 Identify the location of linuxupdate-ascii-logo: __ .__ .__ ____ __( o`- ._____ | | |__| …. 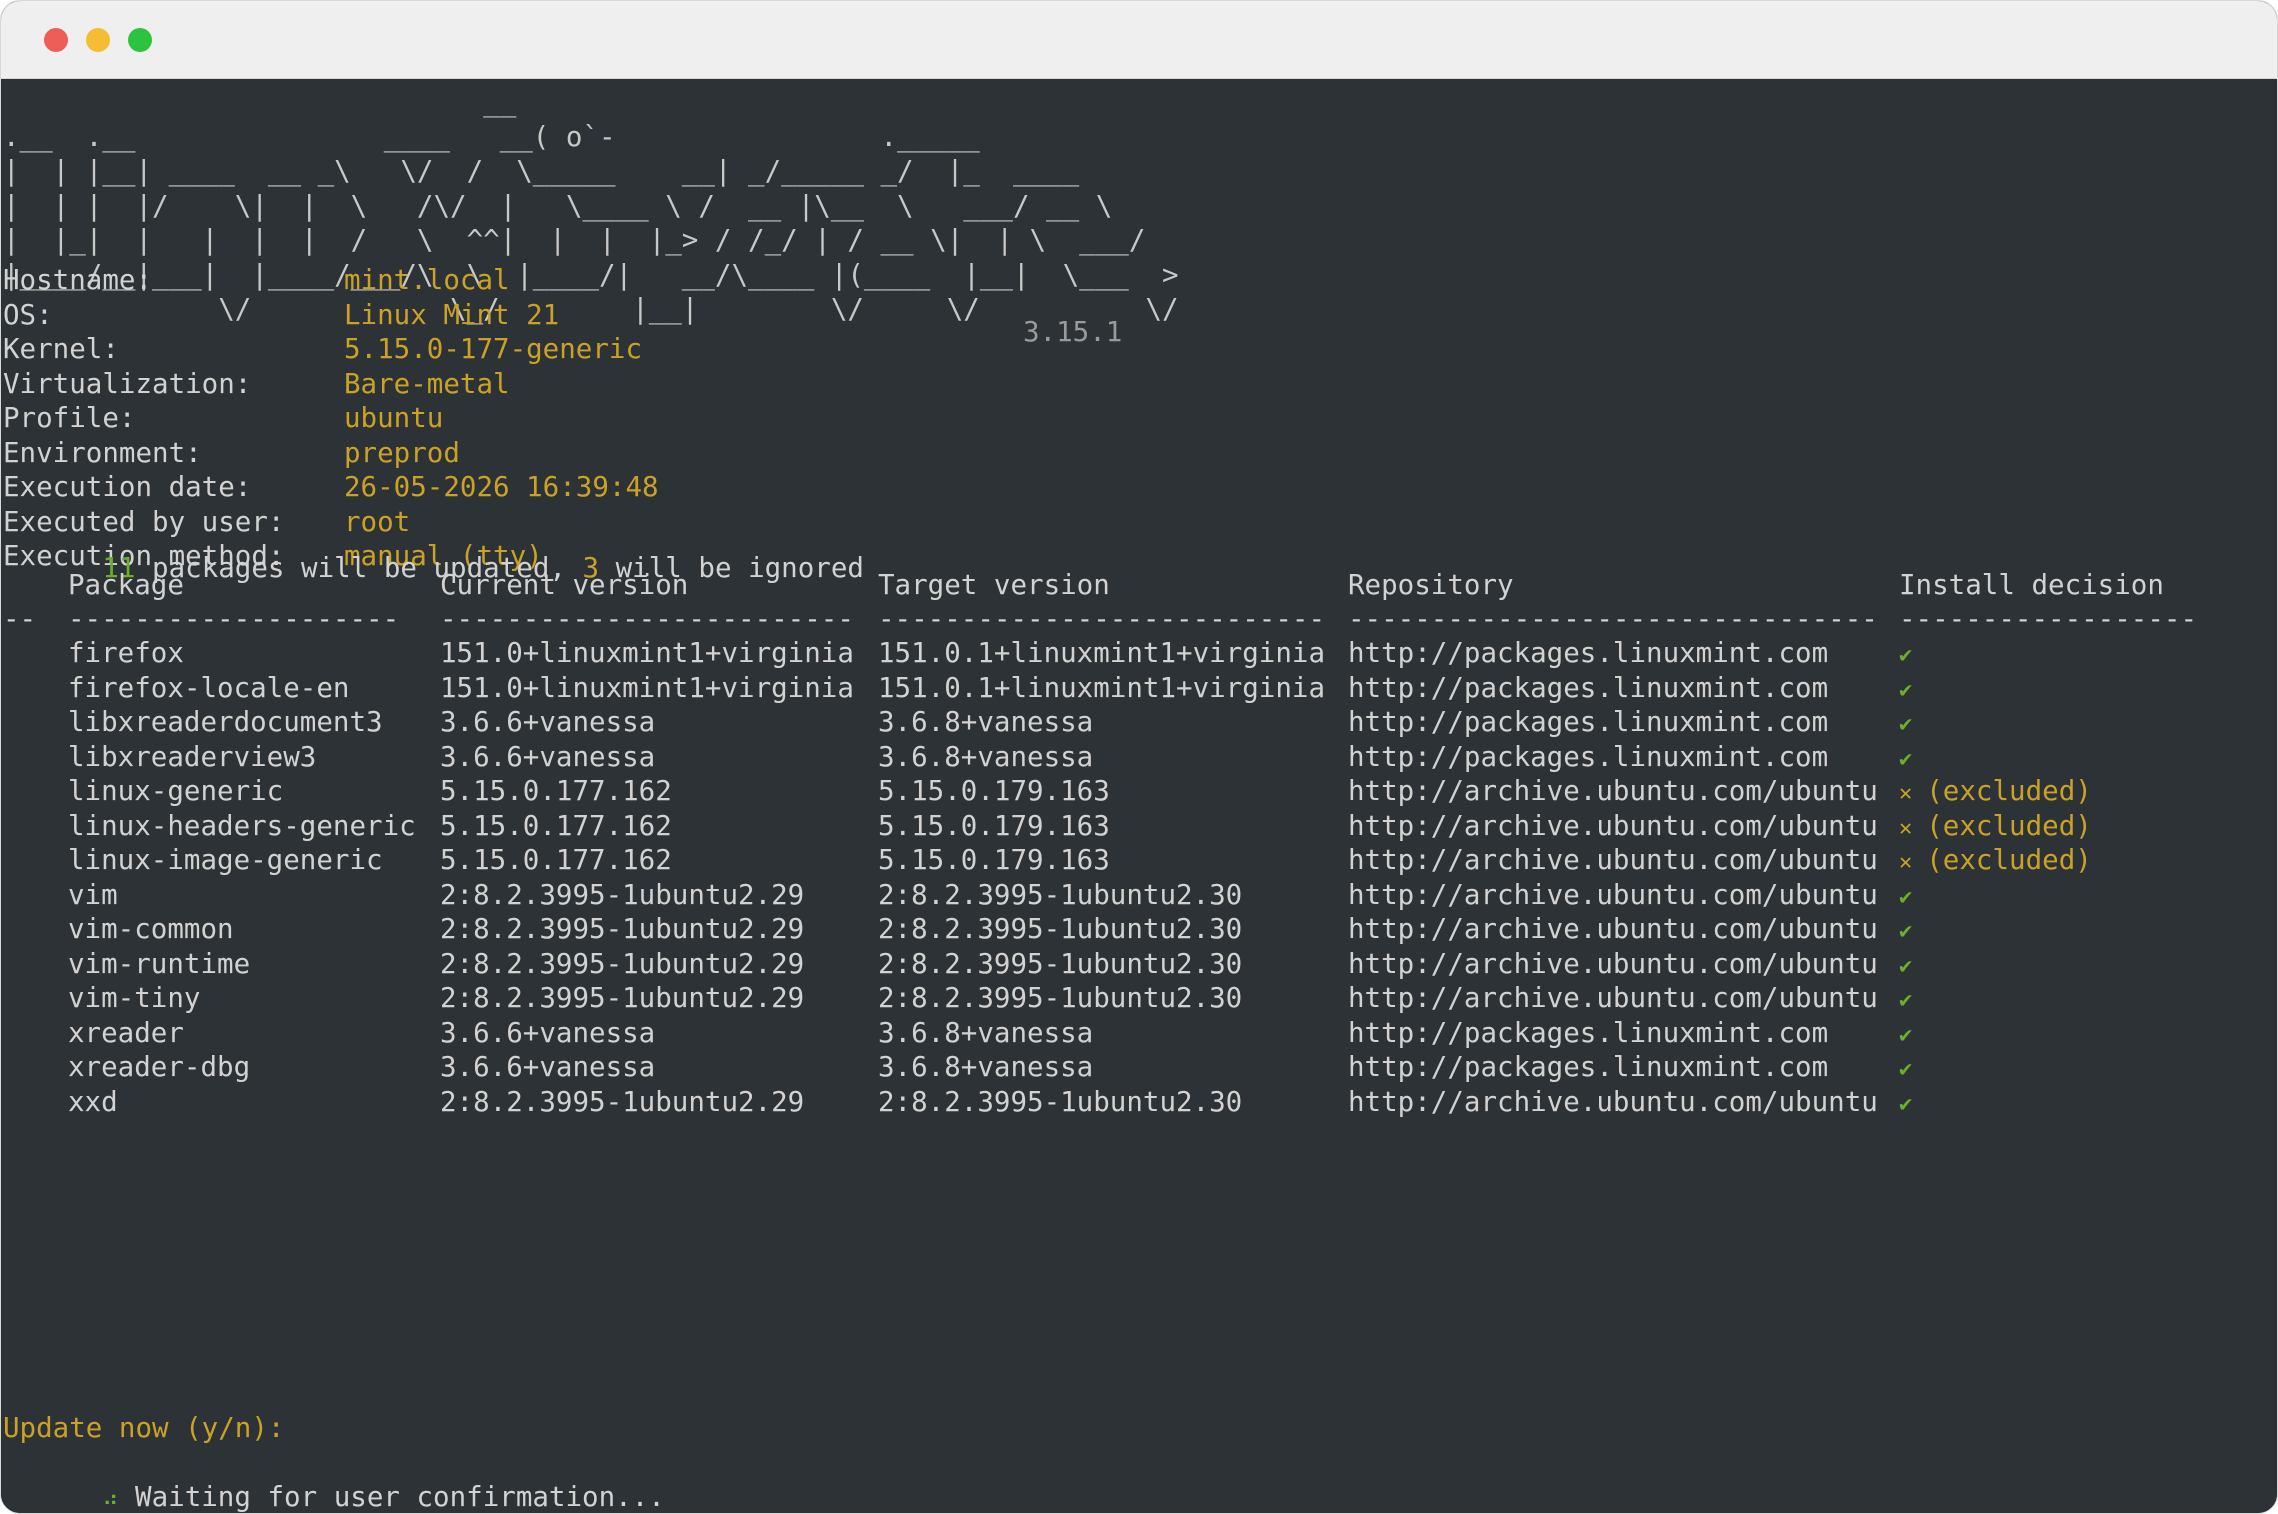
(591, 205).